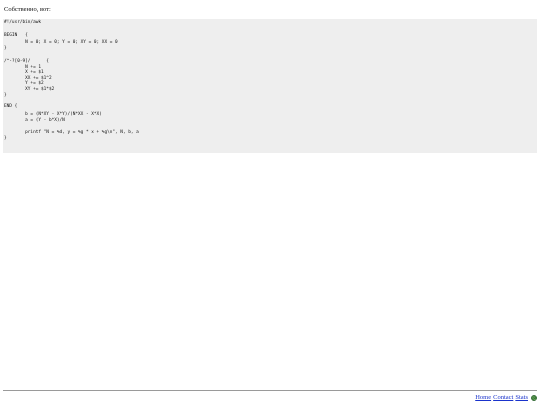 The height and width of the screenshot is (405, 540). I want to click on code-line: XY += $1*$2, so click(29, 89).